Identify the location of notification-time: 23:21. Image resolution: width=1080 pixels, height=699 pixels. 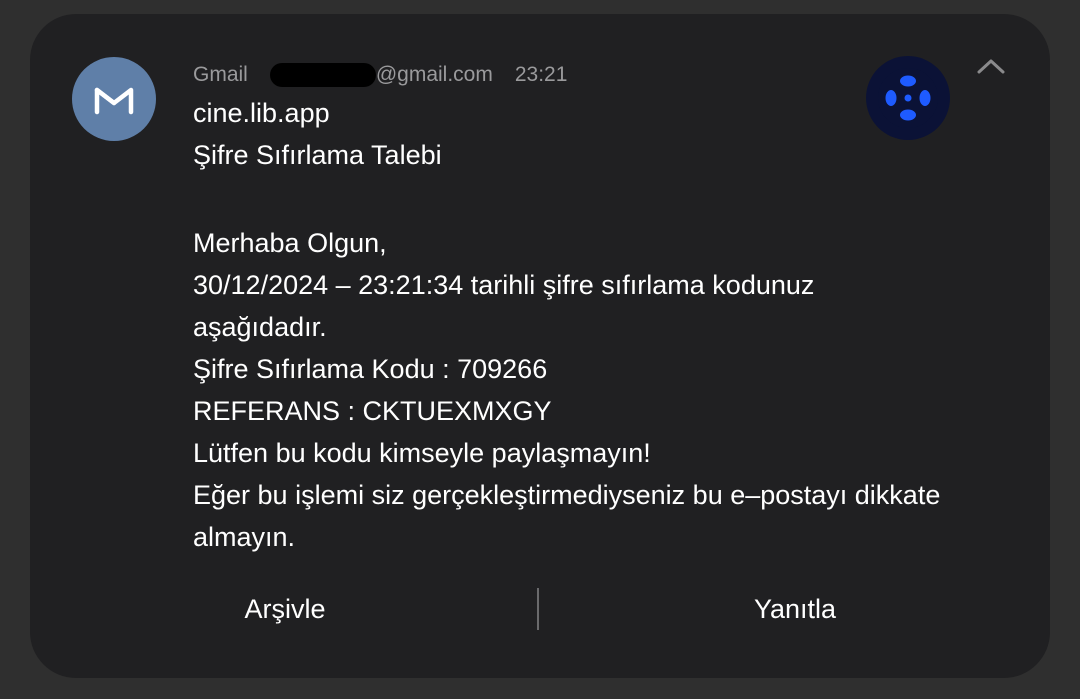
(541, 74).